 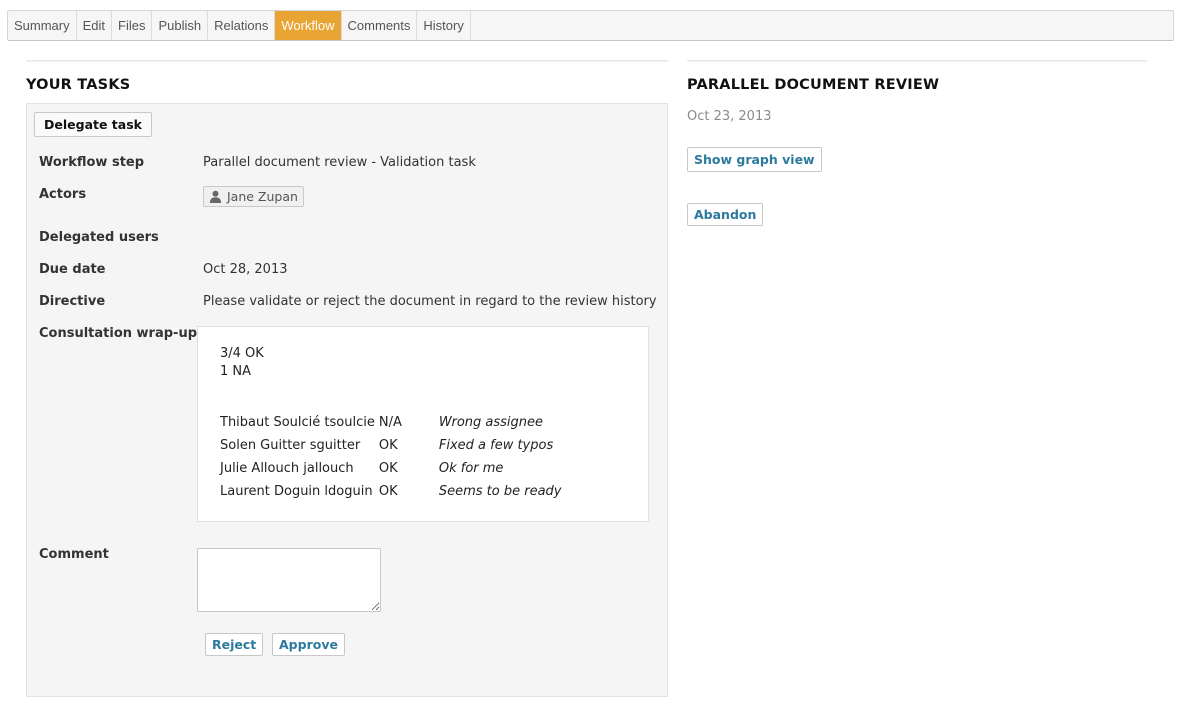 I want to click on due-date-label: Due date, so click(x=72, y=269).